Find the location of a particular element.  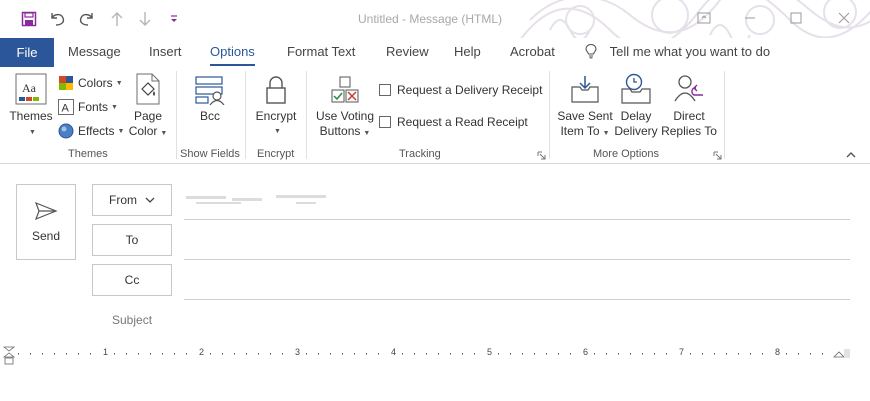

effects-button: Effects ▼ is located at coordinates (91, 131).